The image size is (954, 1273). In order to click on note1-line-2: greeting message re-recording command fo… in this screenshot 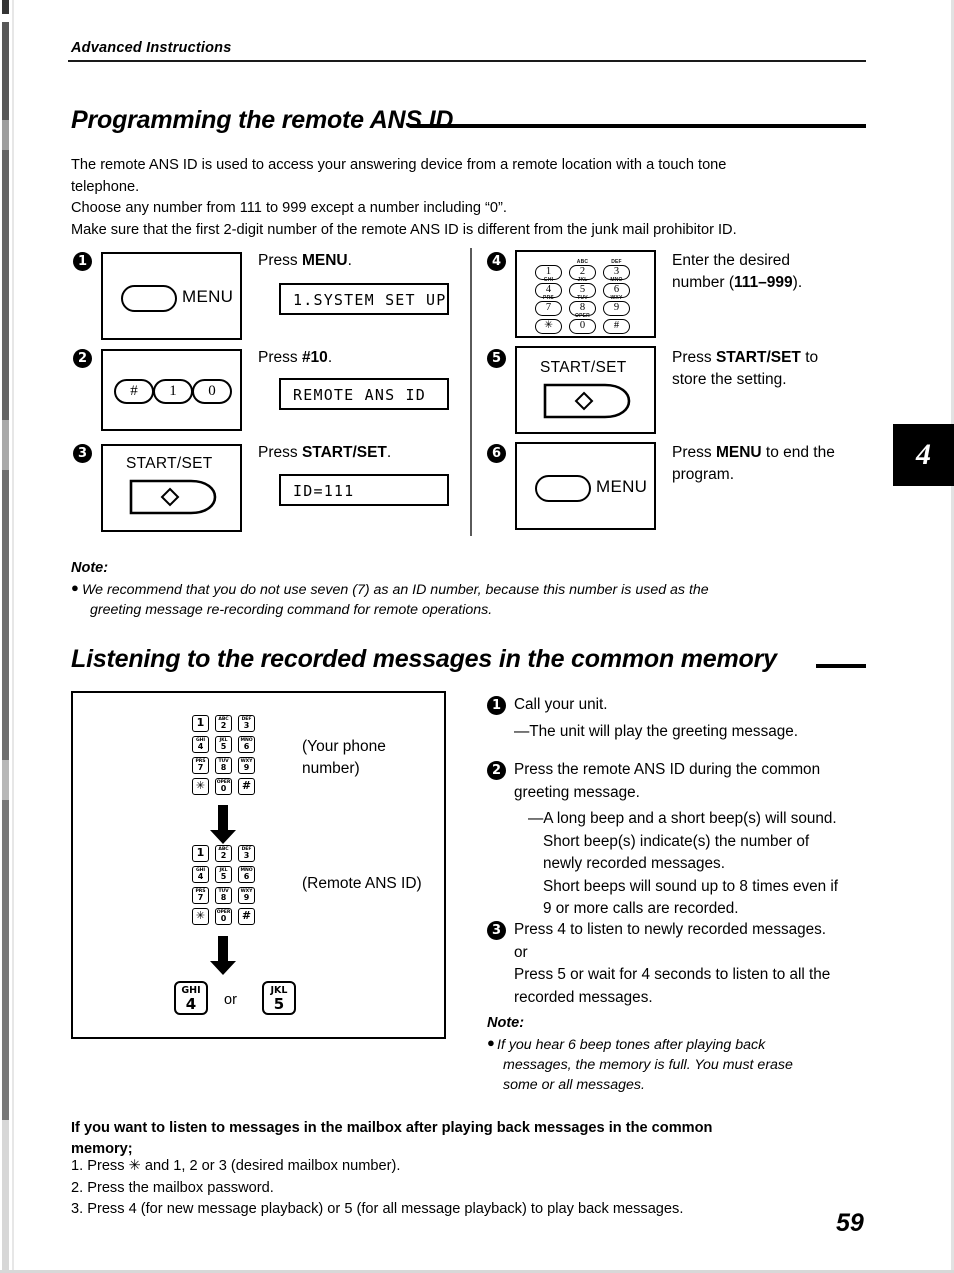, I will do `click(291, 610)`.